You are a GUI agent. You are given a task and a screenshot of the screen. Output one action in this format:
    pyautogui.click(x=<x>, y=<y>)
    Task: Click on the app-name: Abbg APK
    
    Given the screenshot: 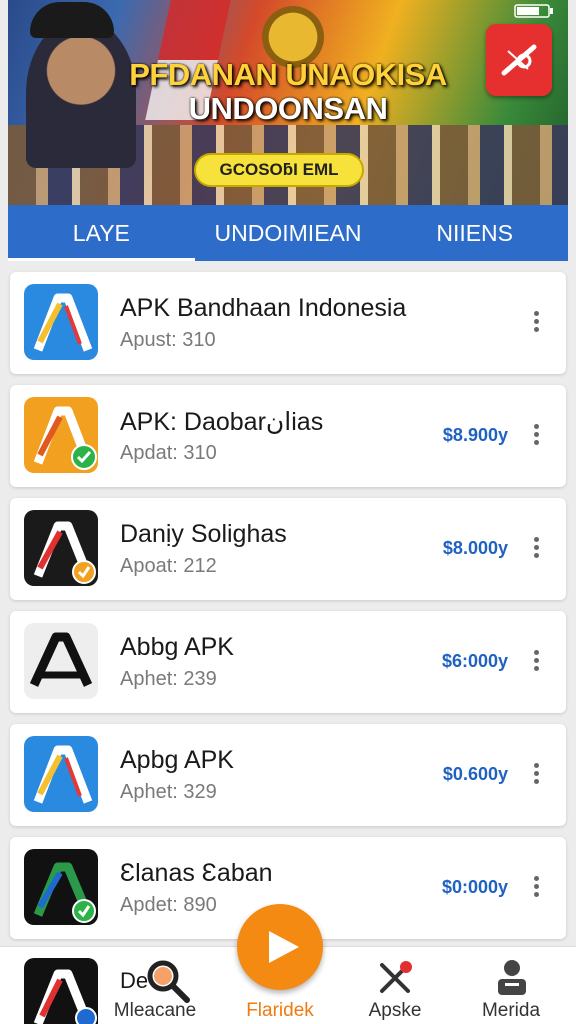 What is the action you would take?
    pyautogui.click(x=177, y=647)
    